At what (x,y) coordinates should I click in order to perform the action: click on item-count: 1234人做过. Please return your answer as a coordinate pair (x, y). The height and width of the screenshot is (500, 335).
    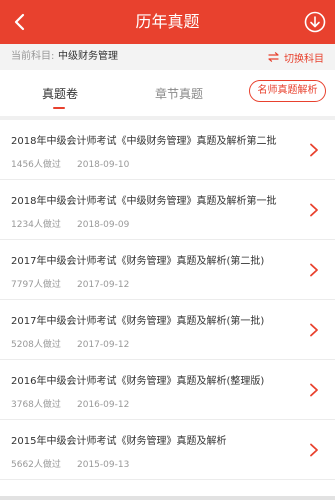
    Looking at the image, I should click on (36, 225).